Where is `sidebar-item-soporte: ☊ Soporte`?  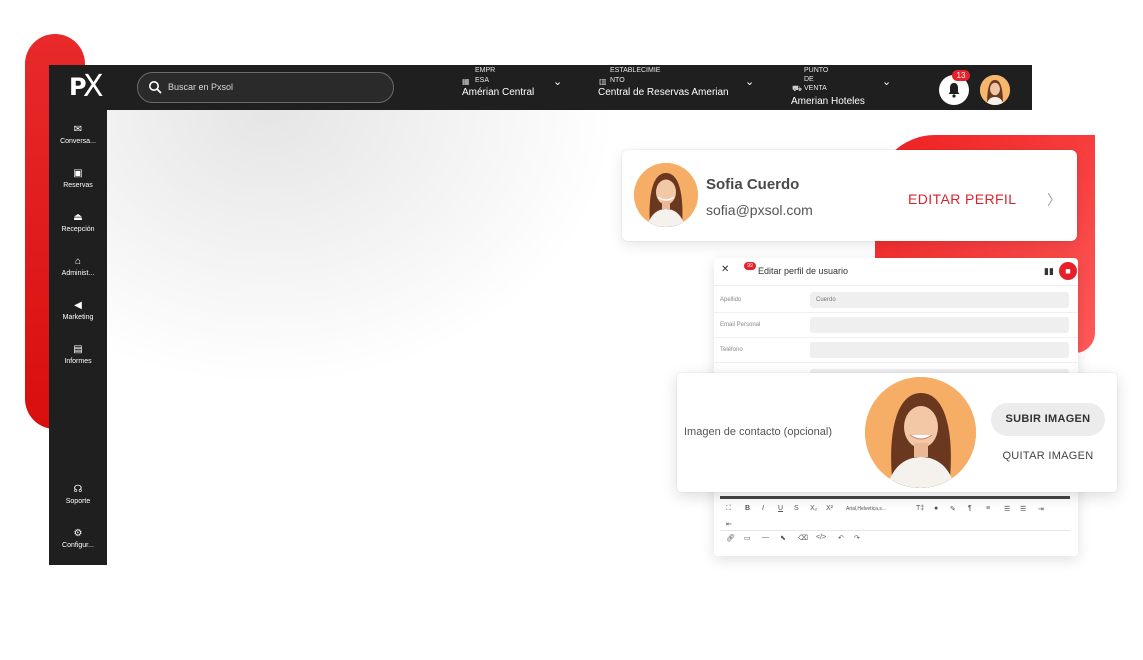 sidebar-item-soporte: ☊ Soporte is located at coordinates (78, 494).